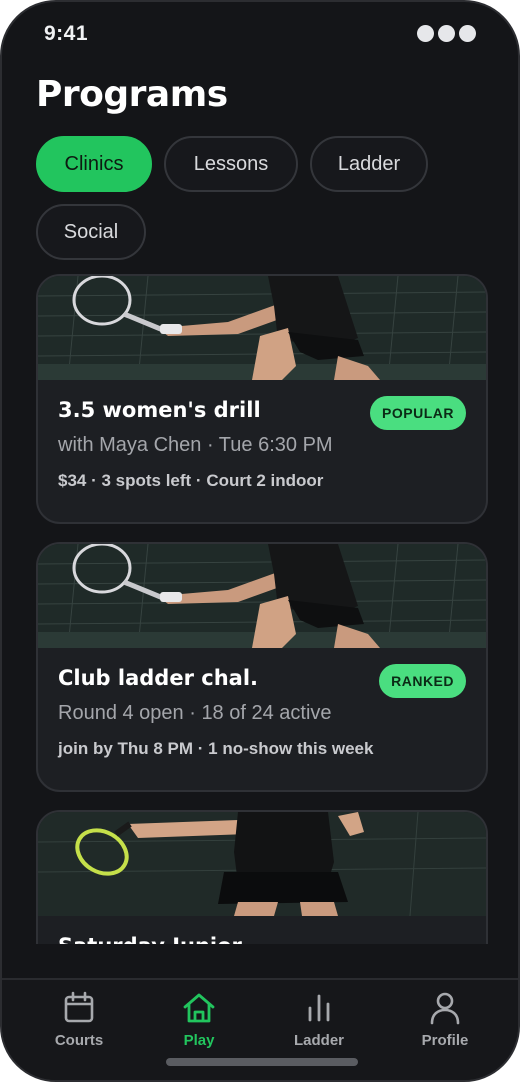 The width and height of the screenshot is (520, 1082). What do you see at coordinates (262, 1062) in the screenshot?
I see `home-indicator` at bounding box center [262, 1062].